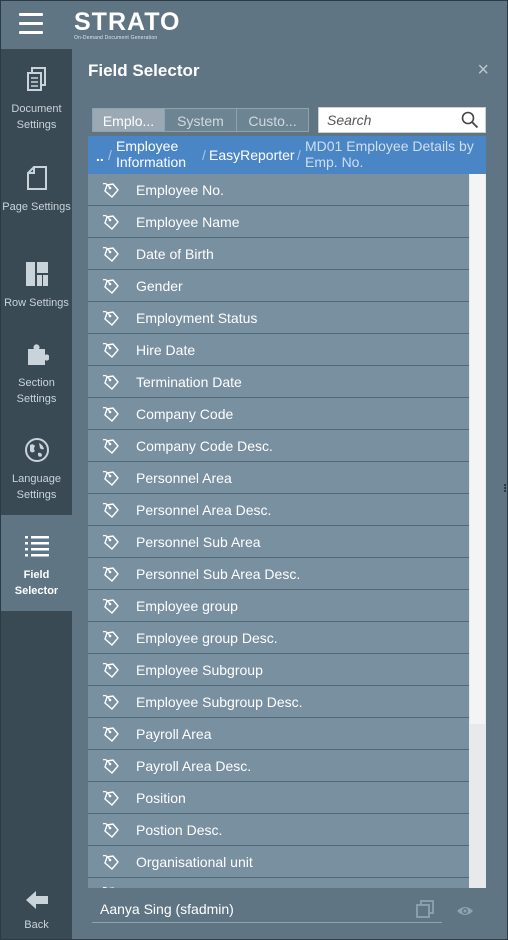 The height and width of the screenshot is (940, 508). I want to click on field-row: Employee Subgroup Desc., so click(278, 702).